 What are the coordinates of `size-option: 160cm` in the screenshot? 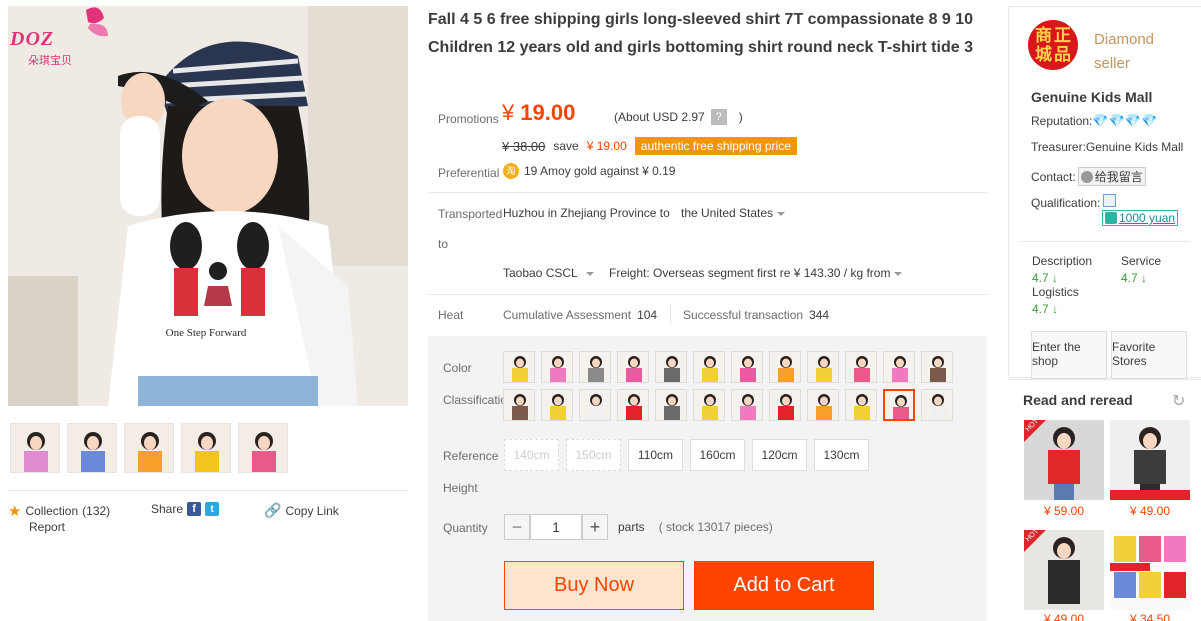 It's located at (717, 455).